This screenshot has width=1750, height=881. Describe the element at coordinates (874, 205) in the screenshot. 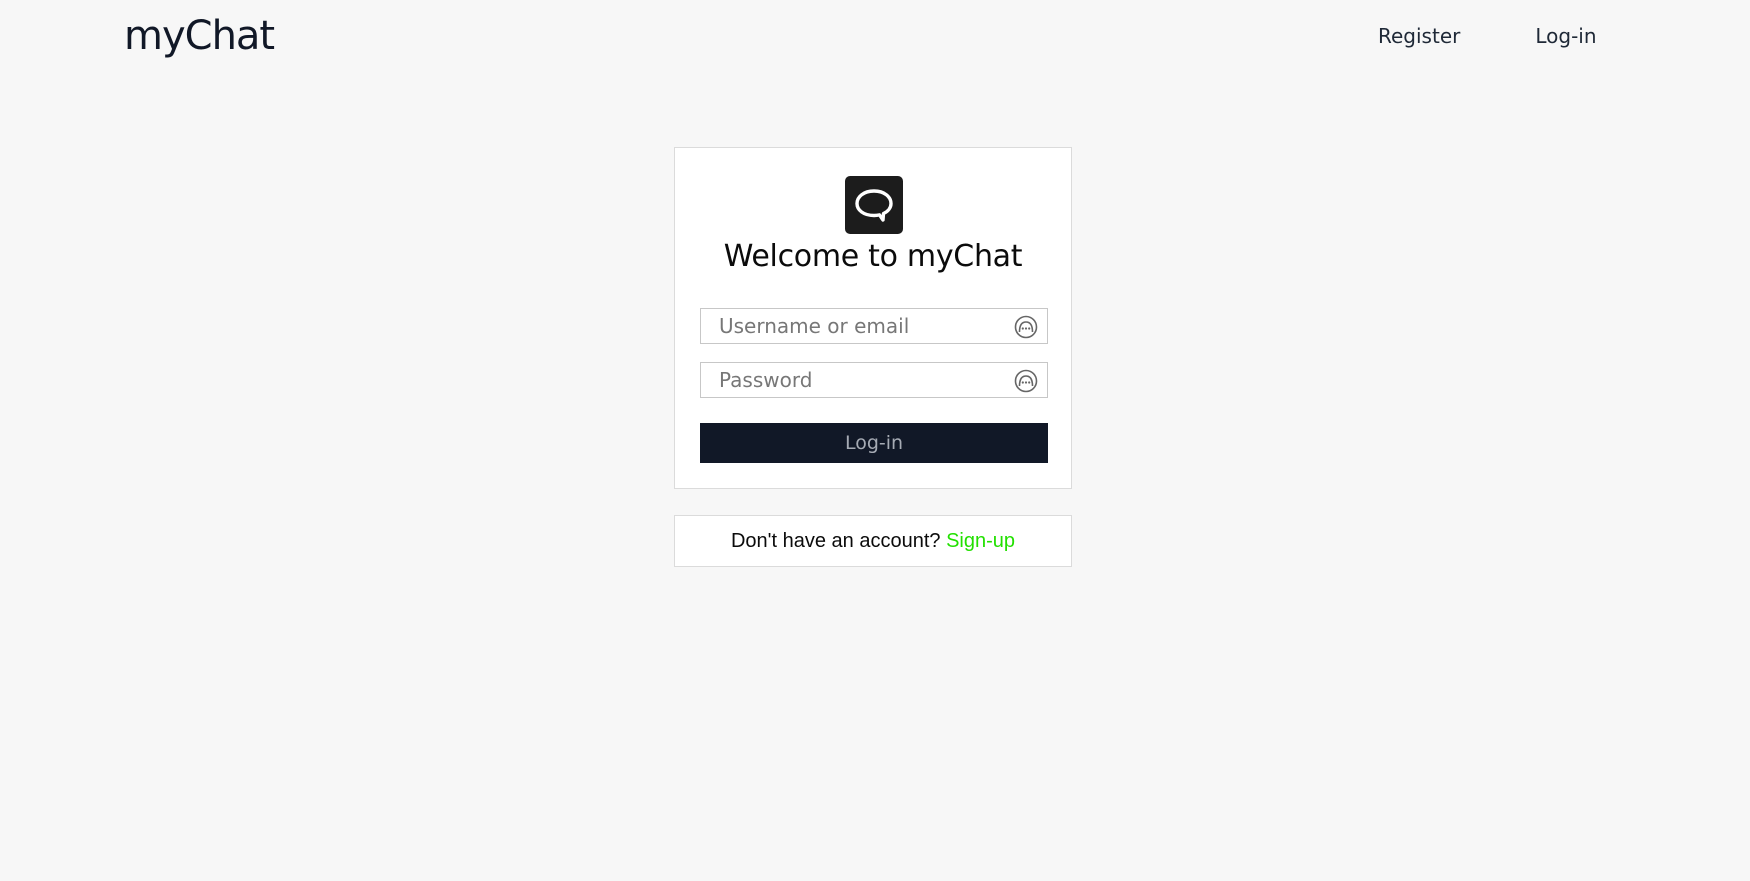

I see `speech-bubble-icon` at that location.